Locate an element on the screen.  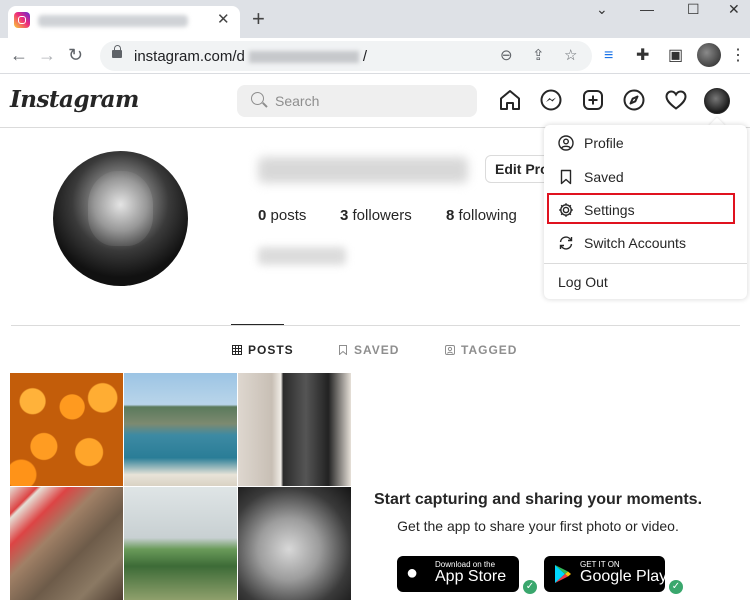
browser-menu-icon: ⋮ is located at coordinates (738, 56).